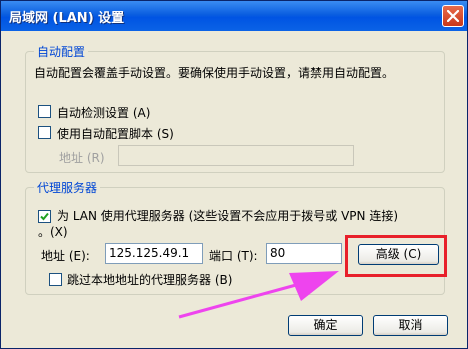  I want to click on script-address-label: 地址 (R), so click(82, 158).